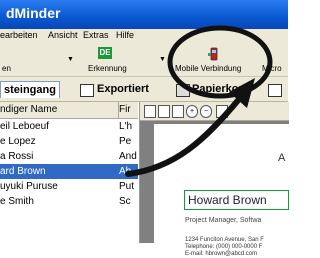 This screenshot has height=258, width=320. Describe the element at coordinates (19, 35) in the screenshot. I see `menu-item-bearbeiten: earbeiten` at that location.